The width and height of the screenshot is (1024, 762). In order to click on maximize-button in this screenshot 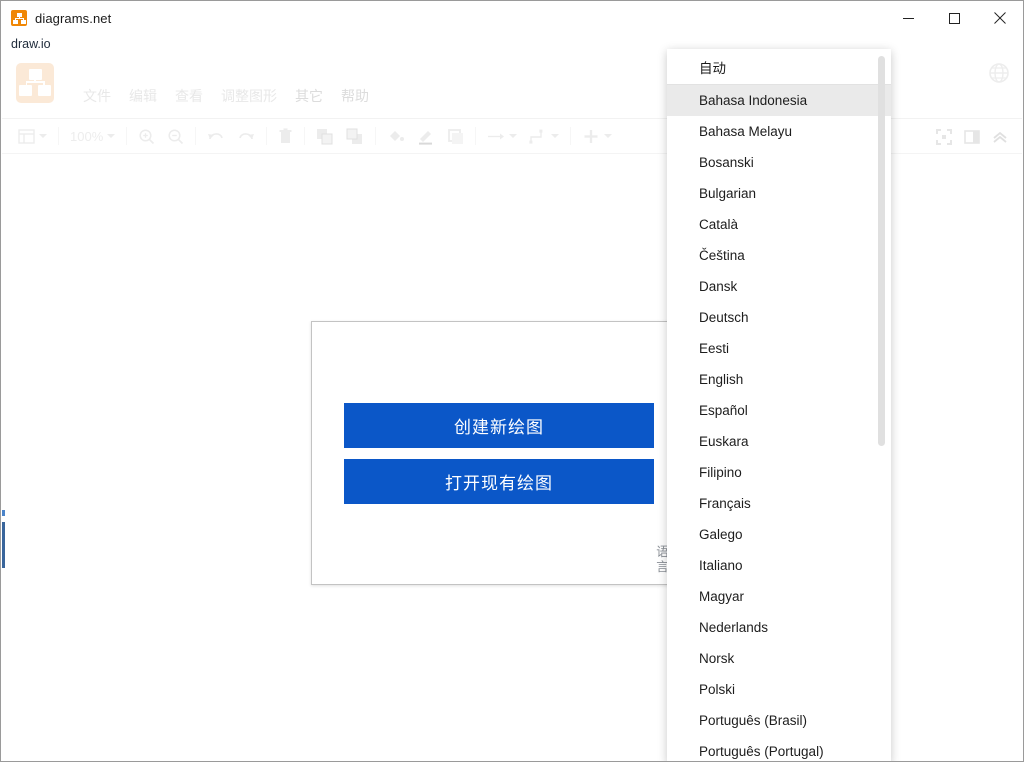, I will do `click(954, 18)`.